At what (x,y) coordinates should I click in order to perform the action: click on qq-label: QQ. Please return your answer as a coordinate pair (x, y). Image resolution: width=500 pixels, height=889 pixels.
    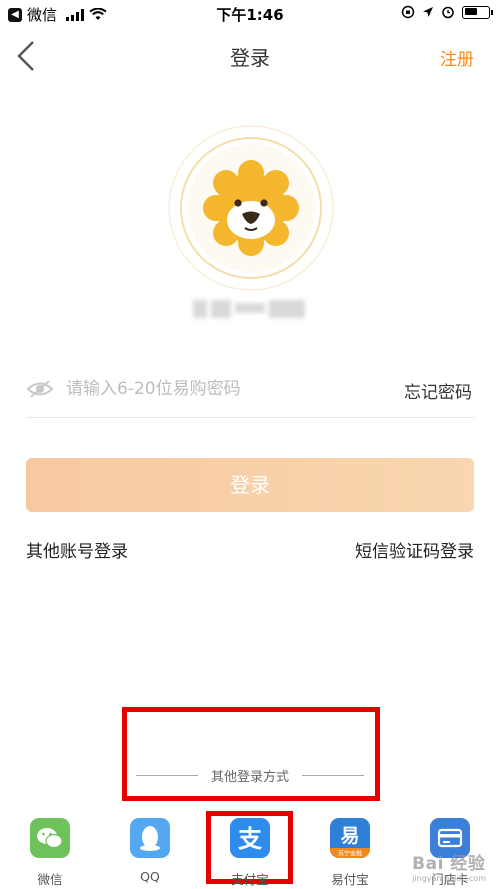
    Looking at the image, I should click on (150, 876).